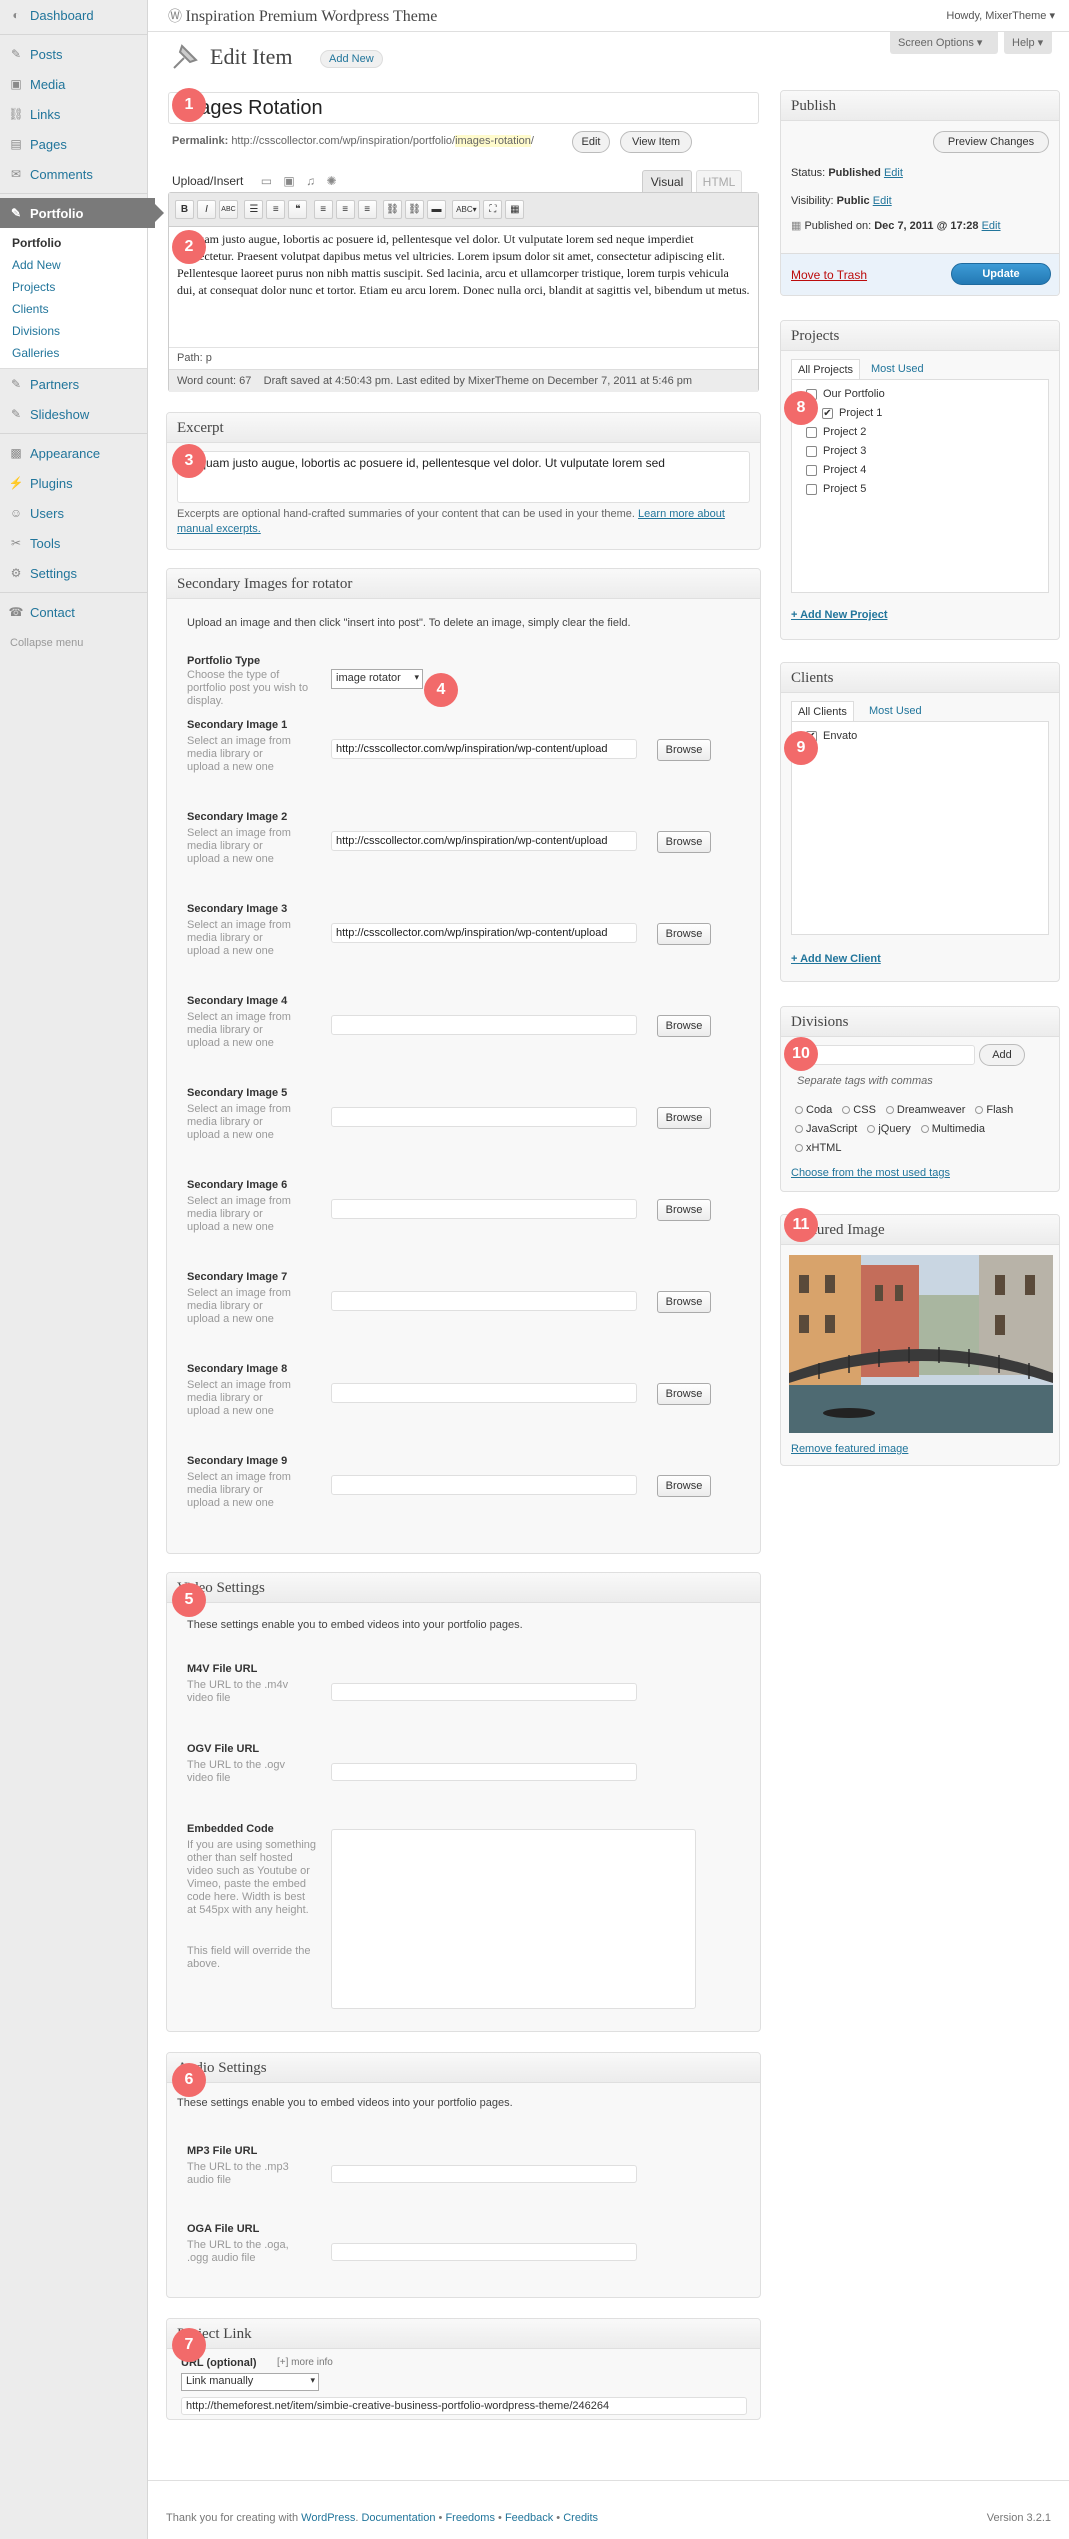 The image size is (1069, 2539). What do you see at coordinates (1001, 274) in the screenshot?
I see `update-button: Update` at bounding box center [1001, 274].